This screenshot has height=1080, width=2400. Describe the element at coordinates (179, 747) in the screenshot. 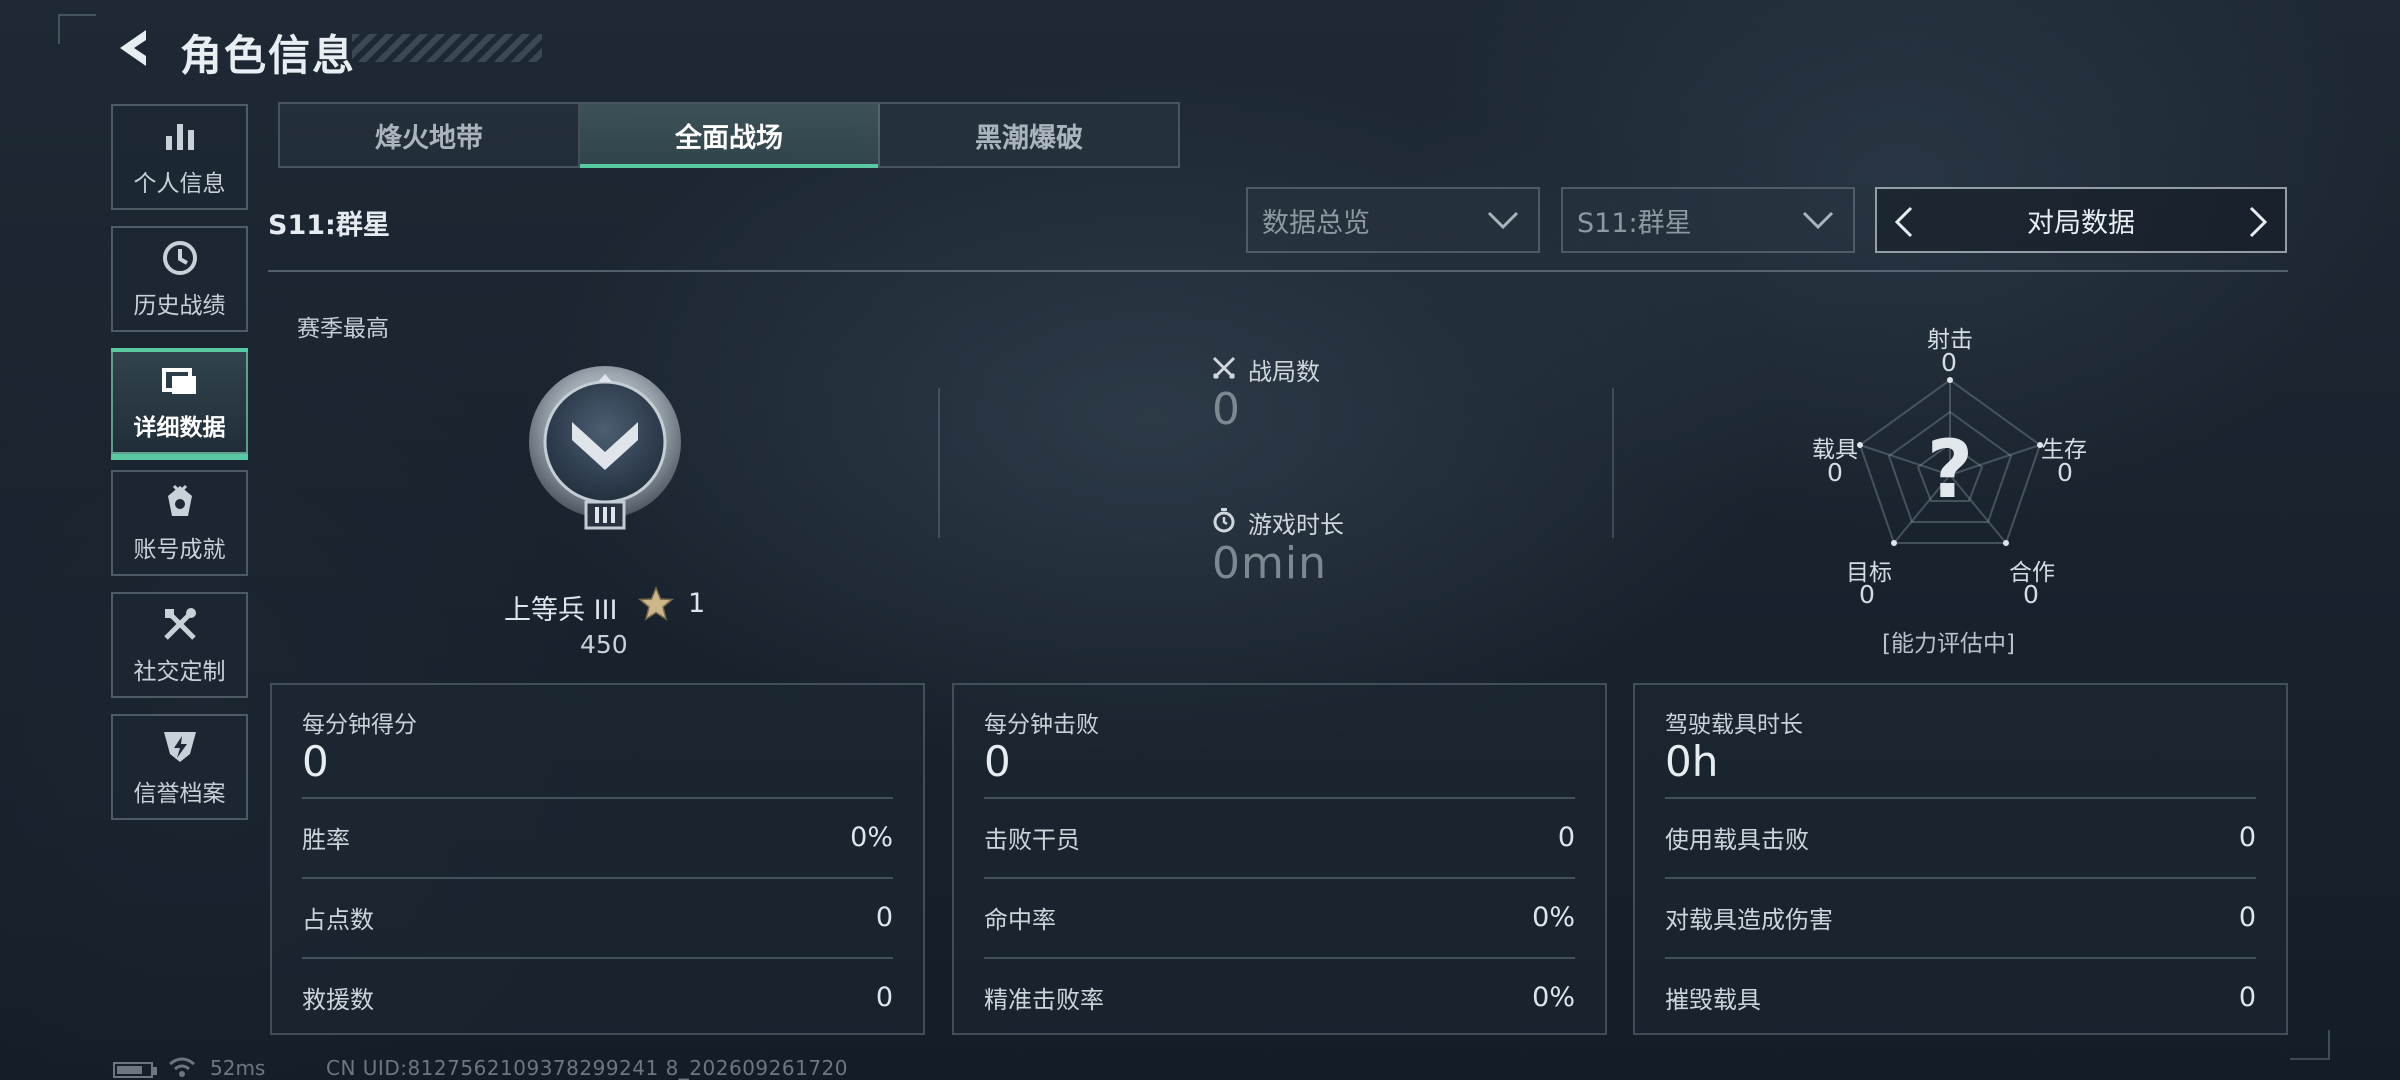

I see `shield-bolt-icon` at that location.